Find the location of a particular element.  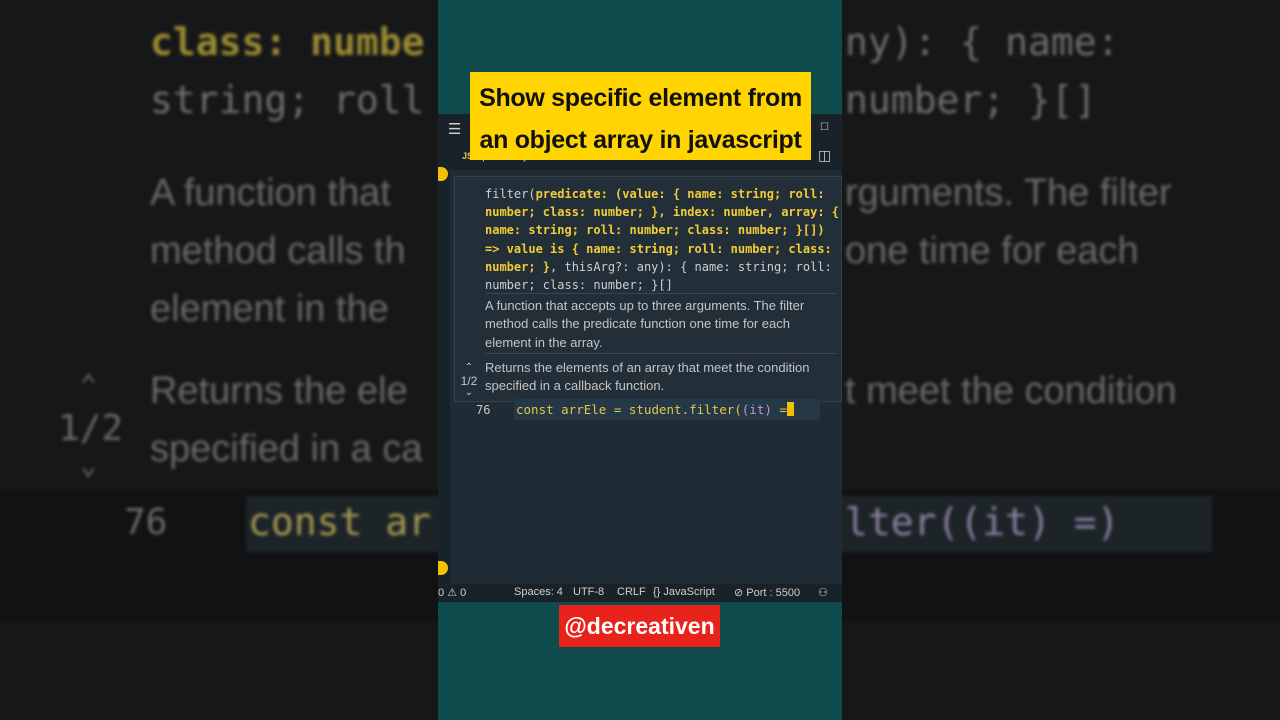

bg-line-number: 76 is located at coordinates (146, 522).